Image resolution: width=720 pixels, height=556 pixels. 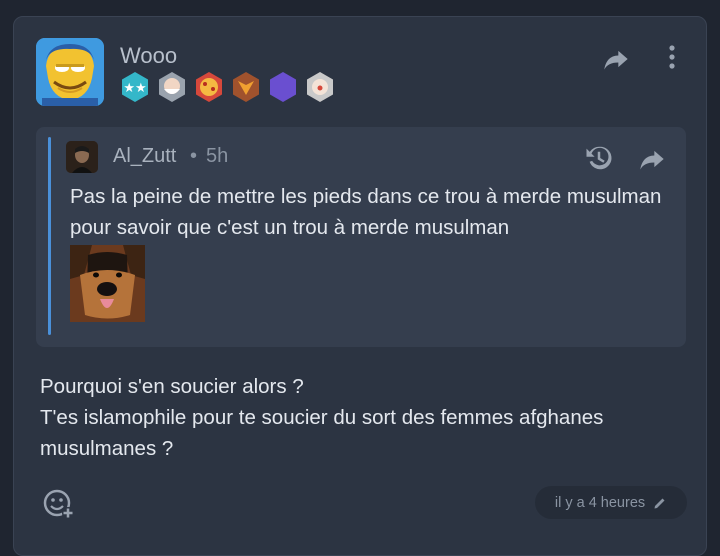 I want to click on quote-author-name: Al_Zutt, so click(x=144, y=156).